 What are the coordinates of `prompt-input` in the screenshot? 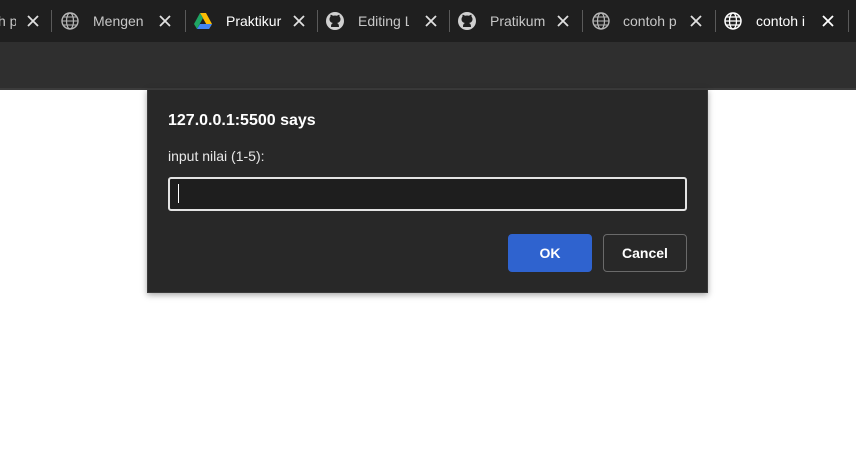 It's located at (427, 194).